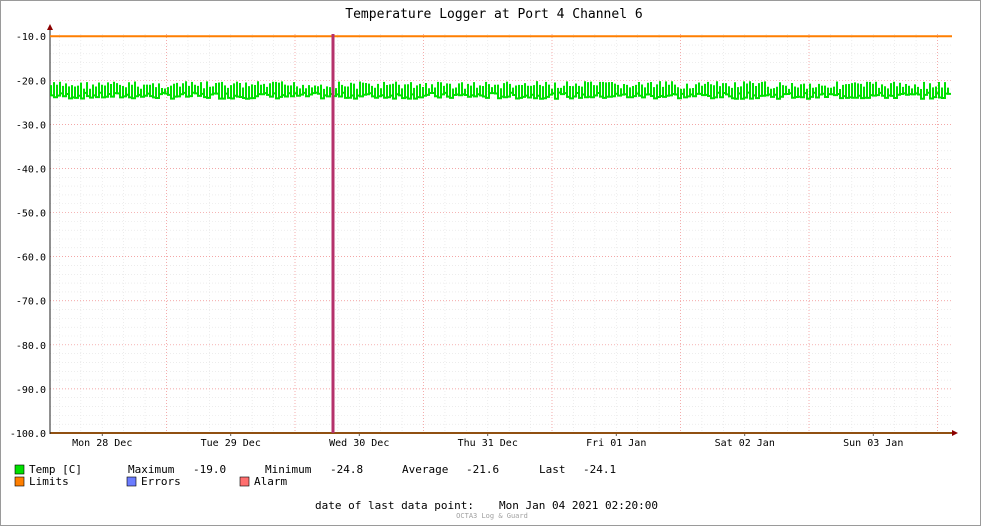 This screenshot has height=526, width=981. I want to click on x-tick-label: Sun 03 Jan, so click(873, 443).